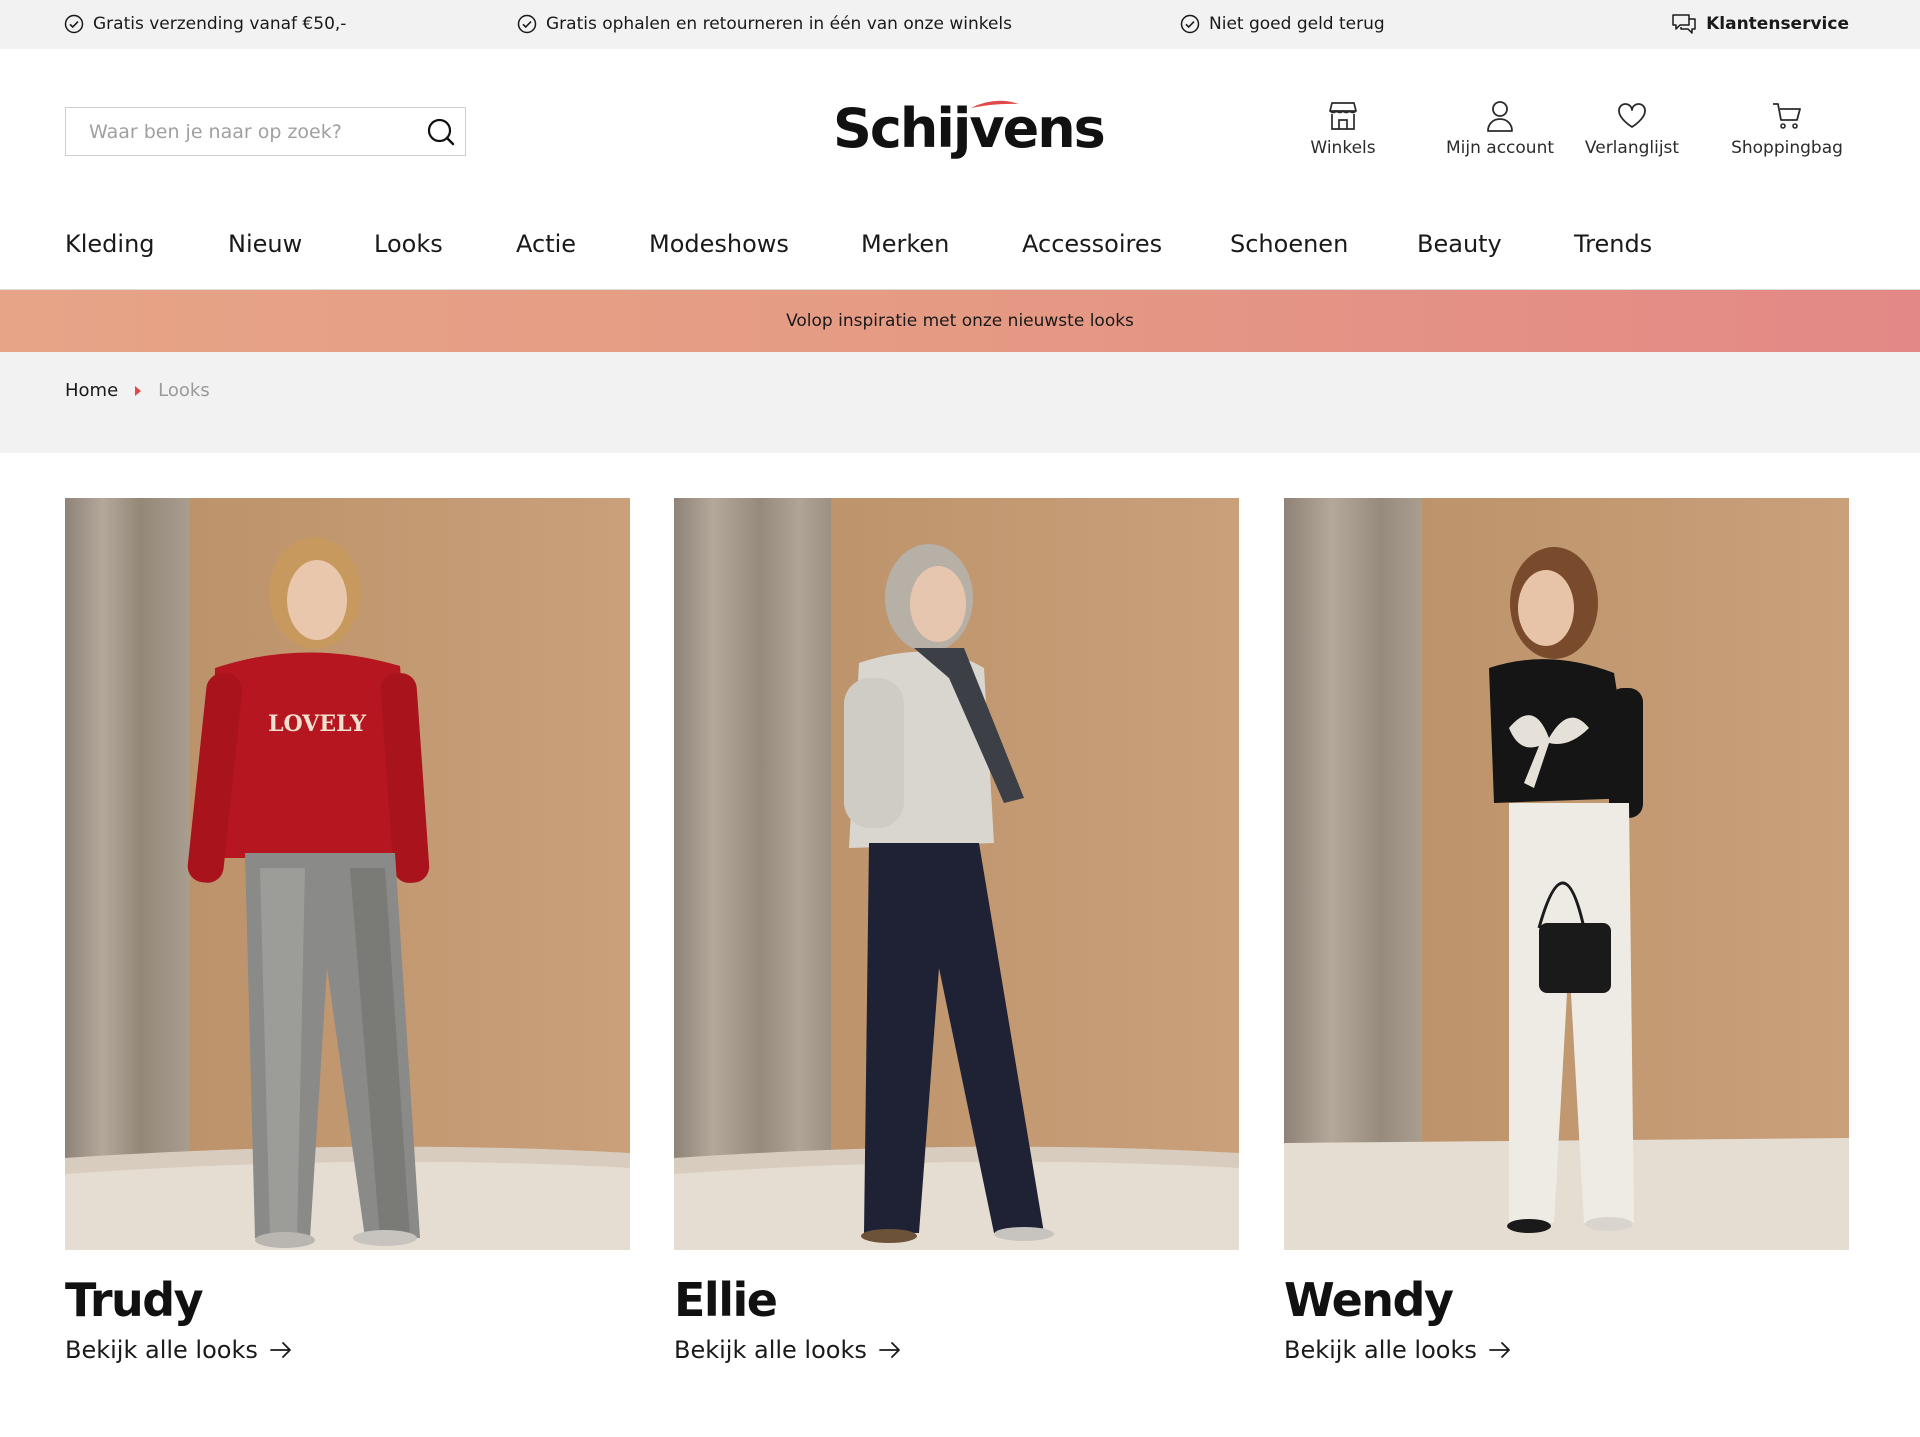 The image size is (1920, 1437). I want to click on nav-item-merken: Merken, so click(905, 244).